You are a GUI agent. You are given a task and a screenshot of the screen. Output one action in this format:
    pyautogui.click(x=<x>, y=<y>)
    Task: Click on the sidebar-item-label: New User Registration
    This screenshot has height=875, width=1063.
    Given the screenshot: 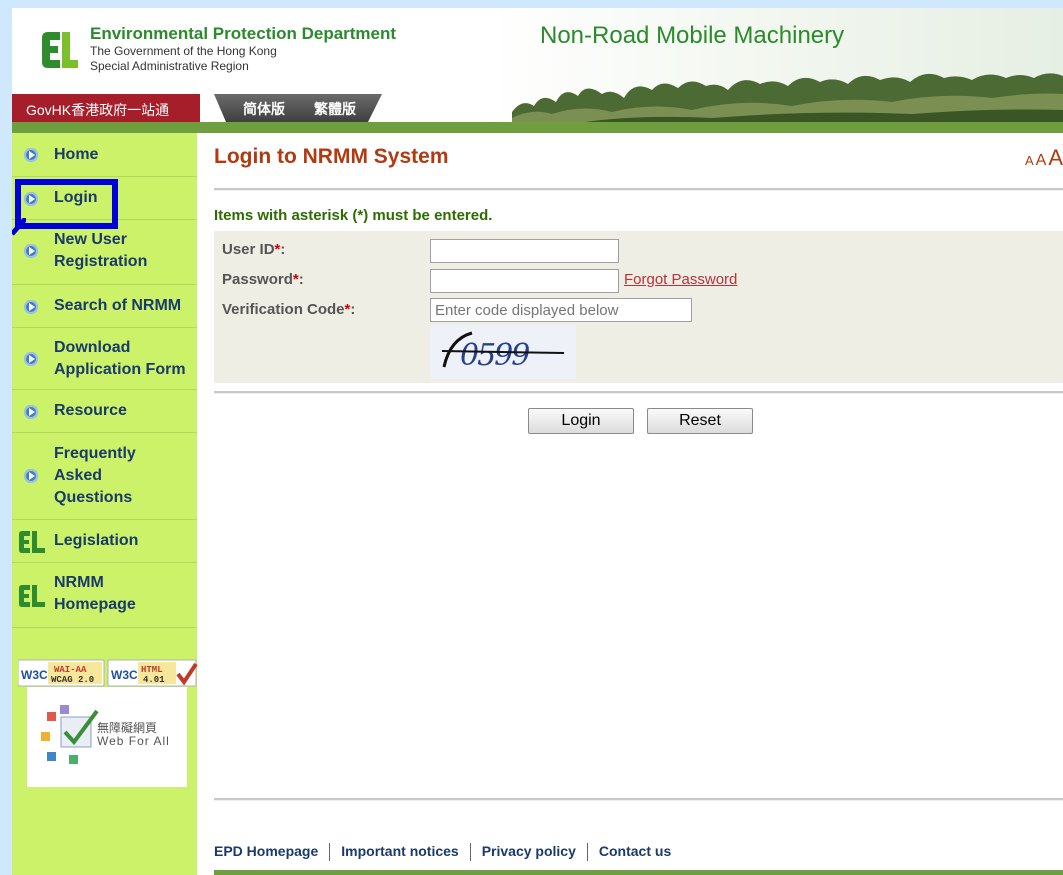 What is the action you would take?
    pyautogui.click(x=101, y=250)
    